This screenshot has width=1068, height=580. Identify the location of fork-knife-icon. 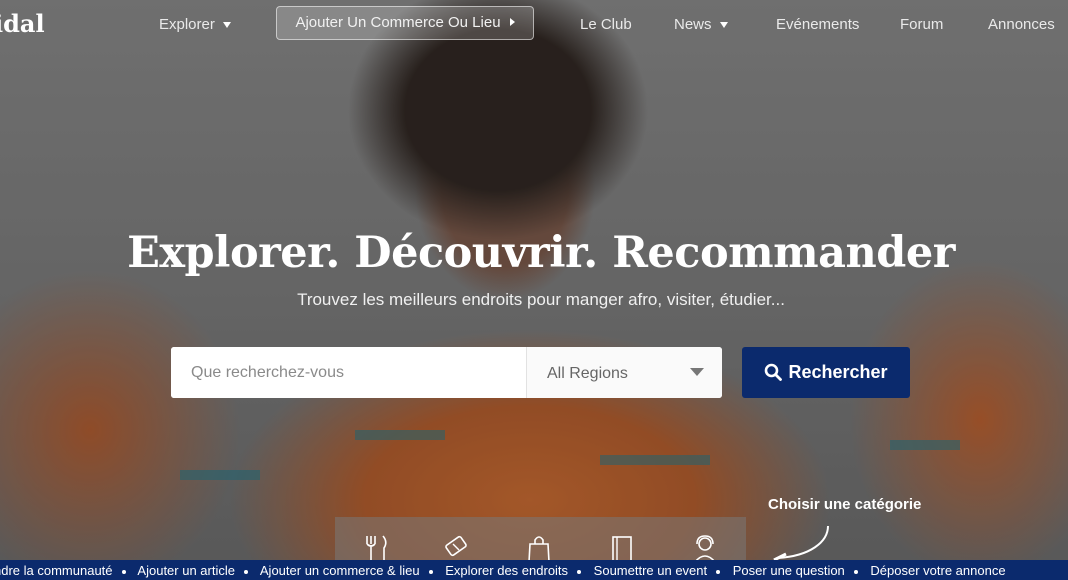
(376, 548).